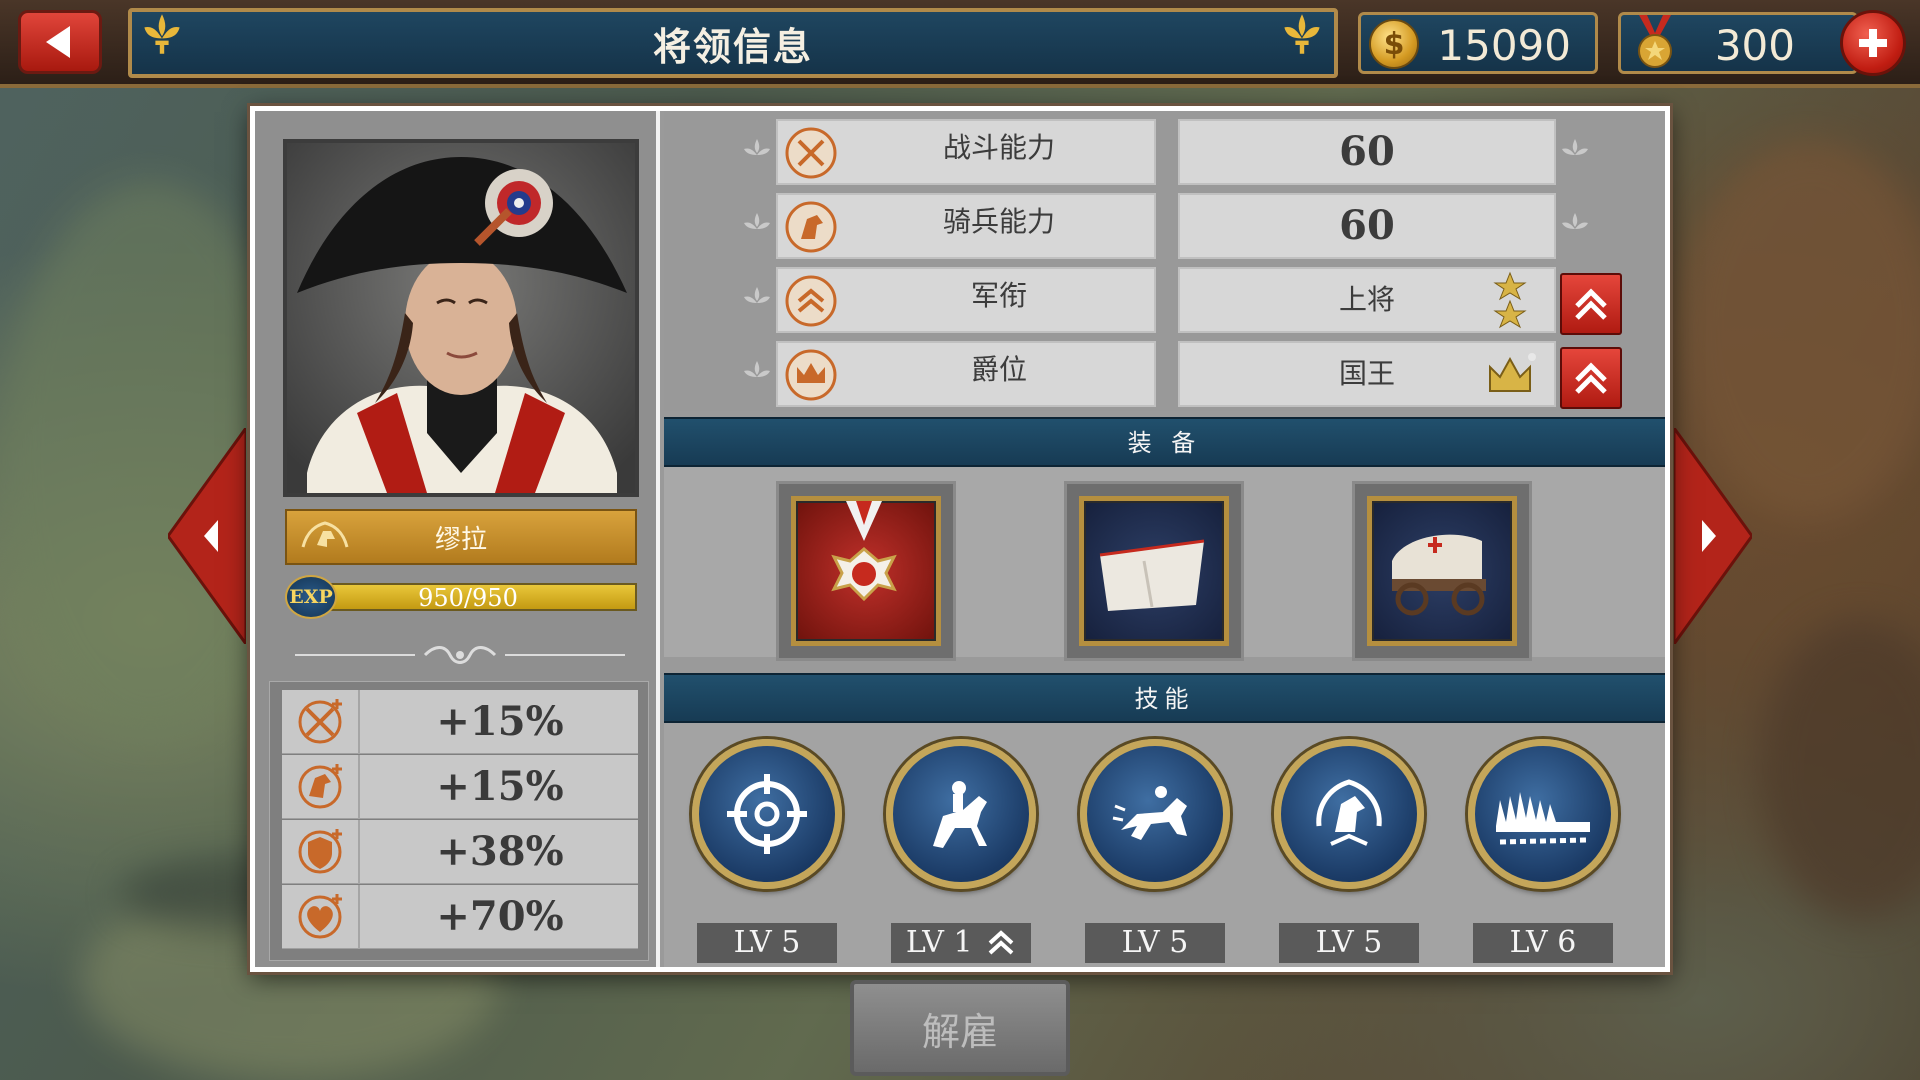 Image resolution: width=1920 pixels, height=1080 pixels. What do you see at coordinates (998, 295) in the screenshot?
I see `attribute-label: 军衔` at bounding box center [998, 295].